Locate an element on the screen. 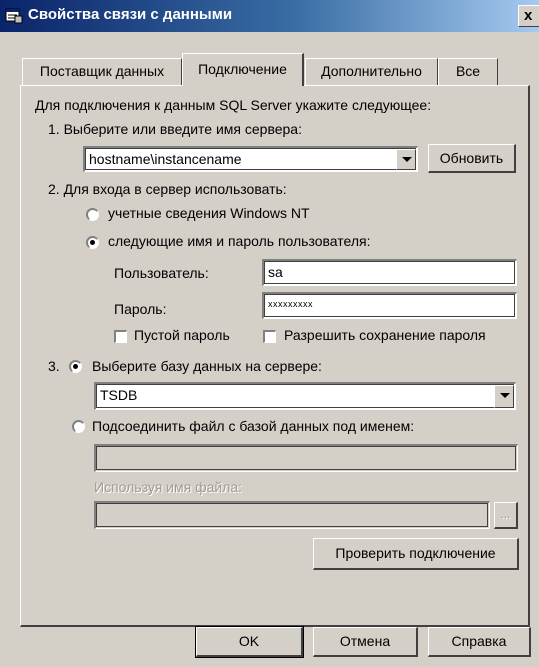  user-value: sa is located at coordinates (275, 272).